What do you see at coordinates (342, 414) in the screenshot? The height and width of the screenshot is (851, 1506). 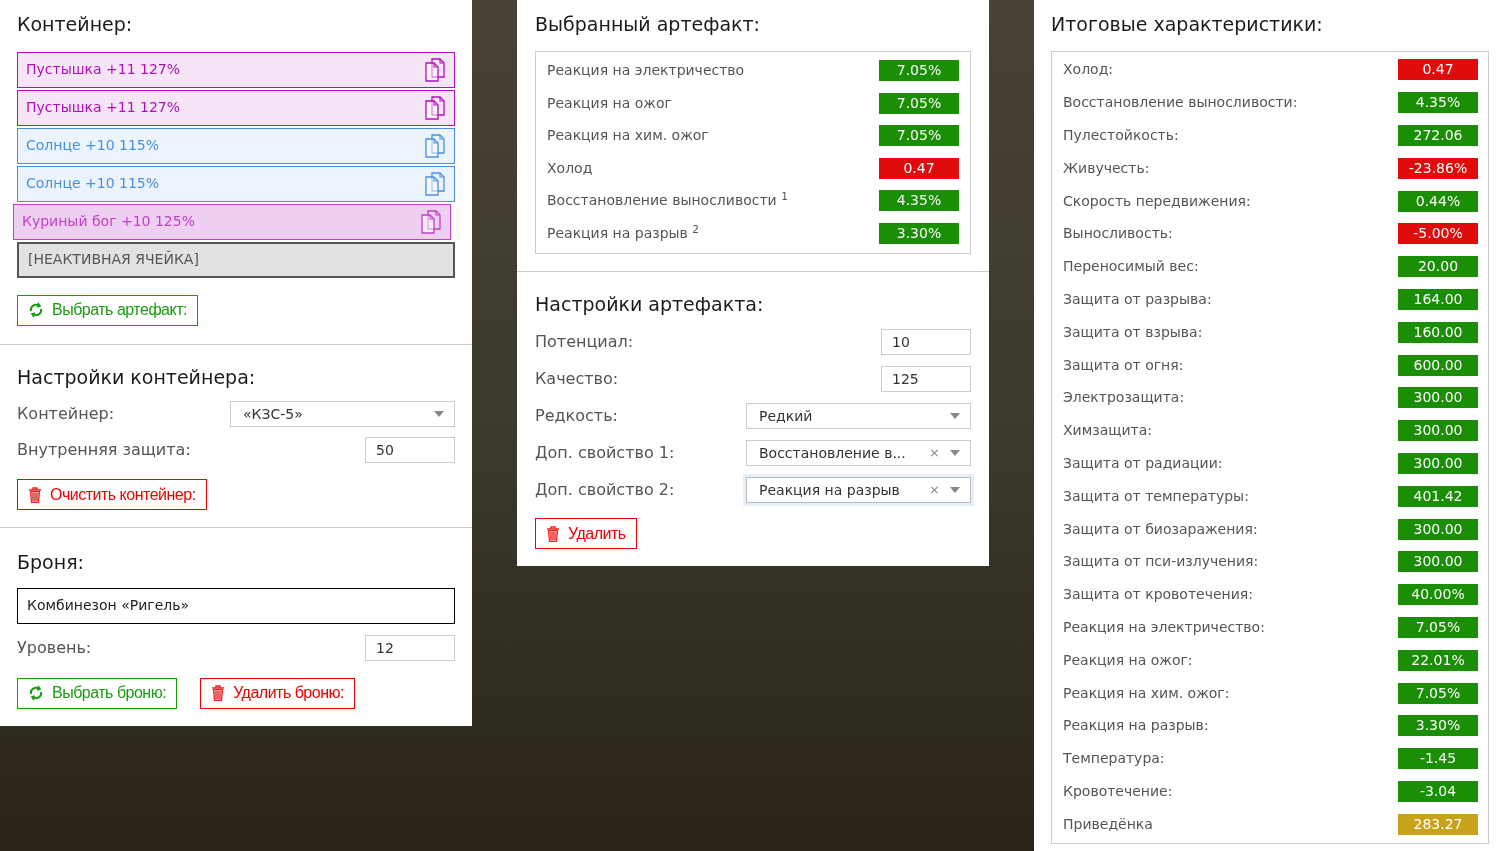 I see `select-field: «КЗС-5»` at bounding box center [342, 414].